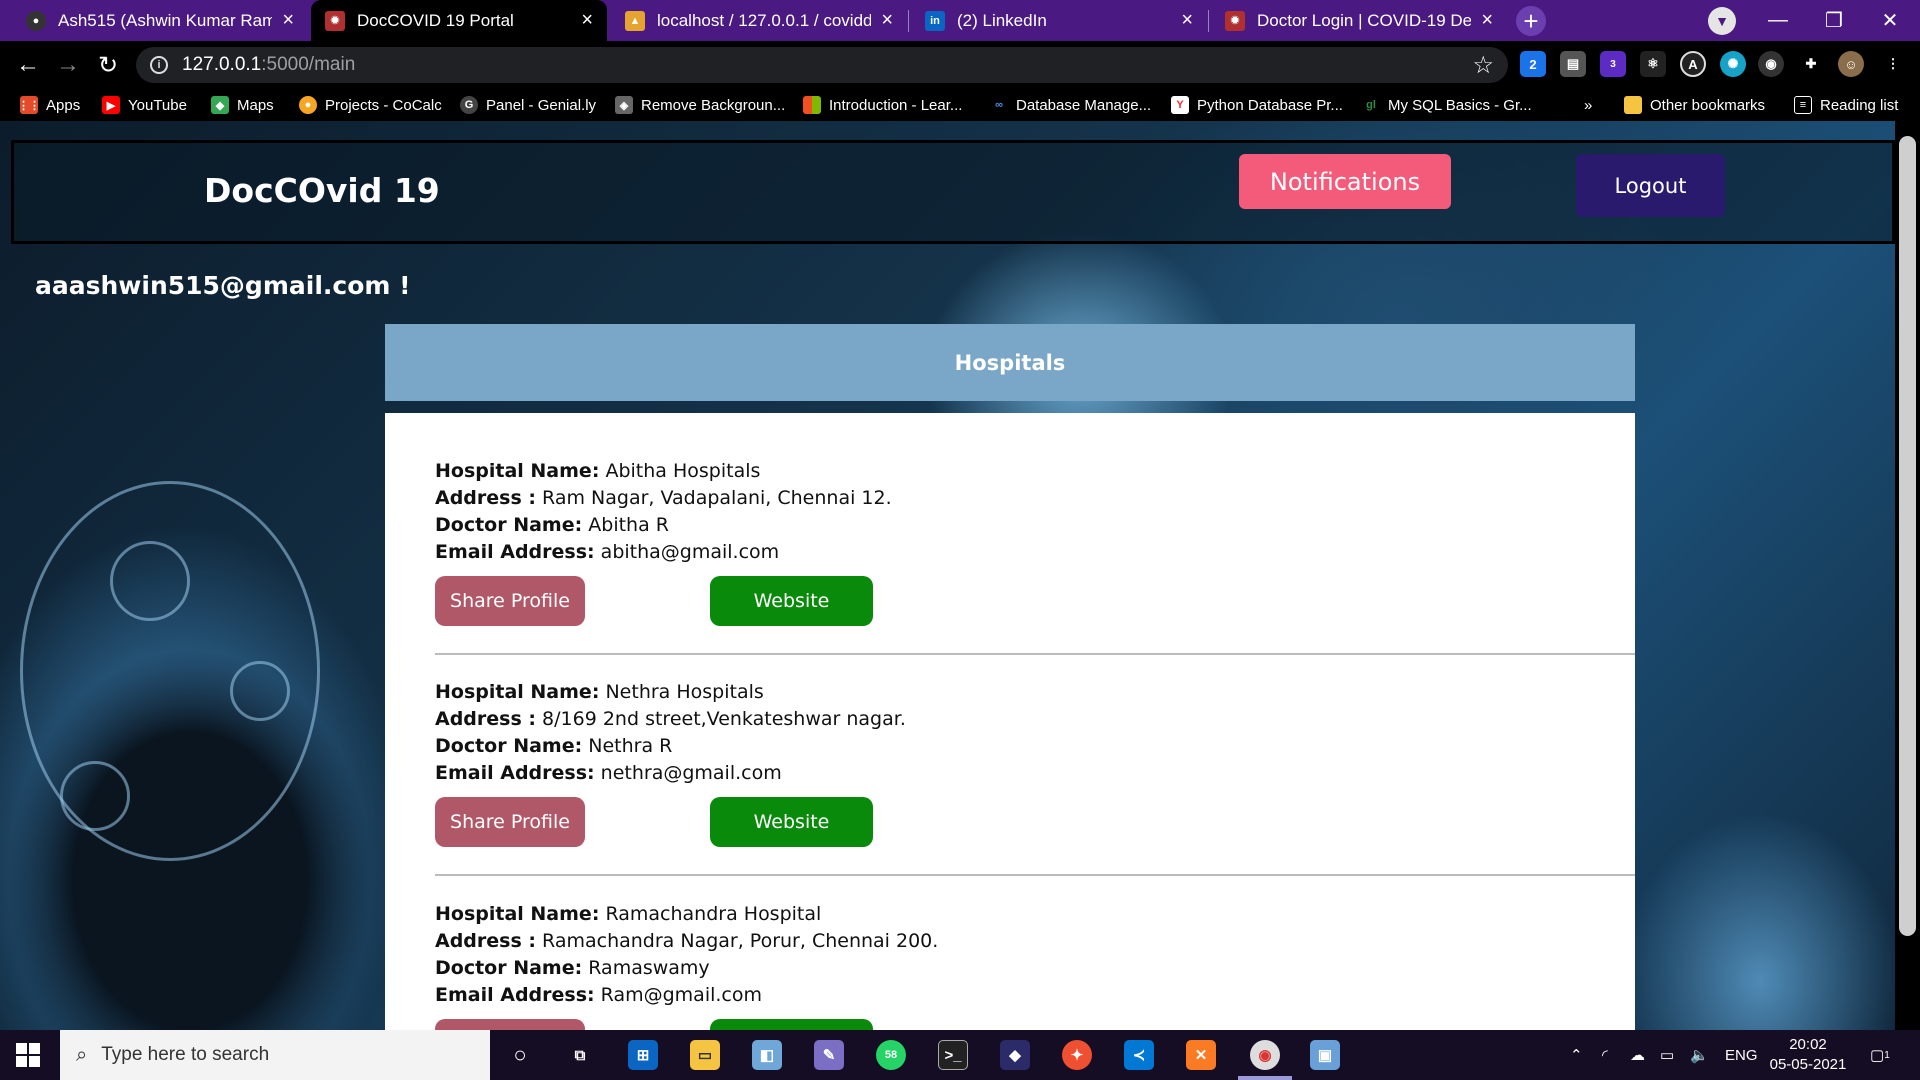 This screenshot has width=1920, height=1080. What do you see at coordinates (157, 105) in the screenshot?
I see `bookmark-label: YouTube` at bounding box center [157, 105].